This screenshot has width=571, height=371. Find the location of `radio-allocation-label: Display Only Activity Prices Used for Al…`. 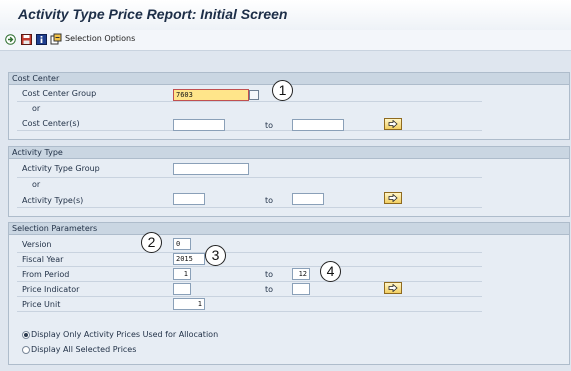

radio-allocation-label: Display Only Activity Prices Used for Al… is located at coordinates (125, 334).